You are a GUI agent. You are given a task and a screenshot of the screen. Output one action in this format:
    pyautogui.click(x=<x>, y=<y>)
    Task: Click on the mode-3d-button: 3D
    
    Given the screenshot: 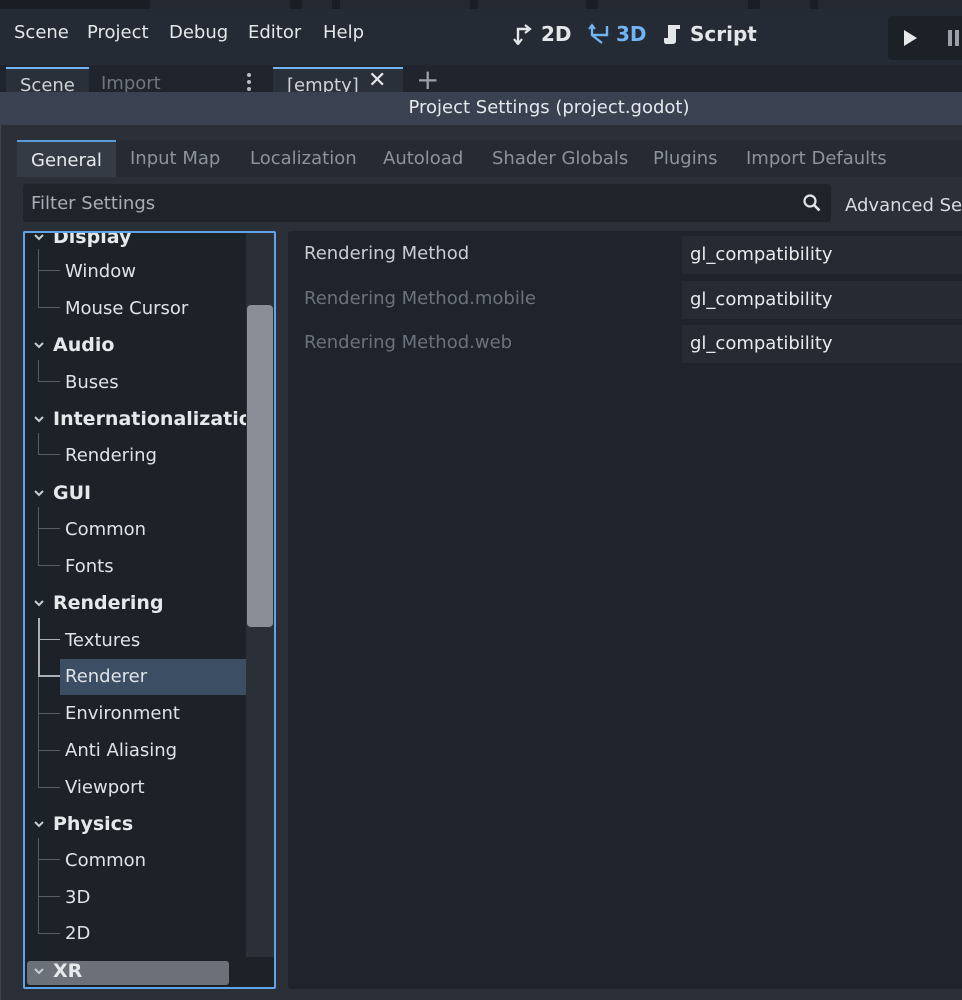 What is the action you would take?
    pyautogui.click(x=617, y=34)
    